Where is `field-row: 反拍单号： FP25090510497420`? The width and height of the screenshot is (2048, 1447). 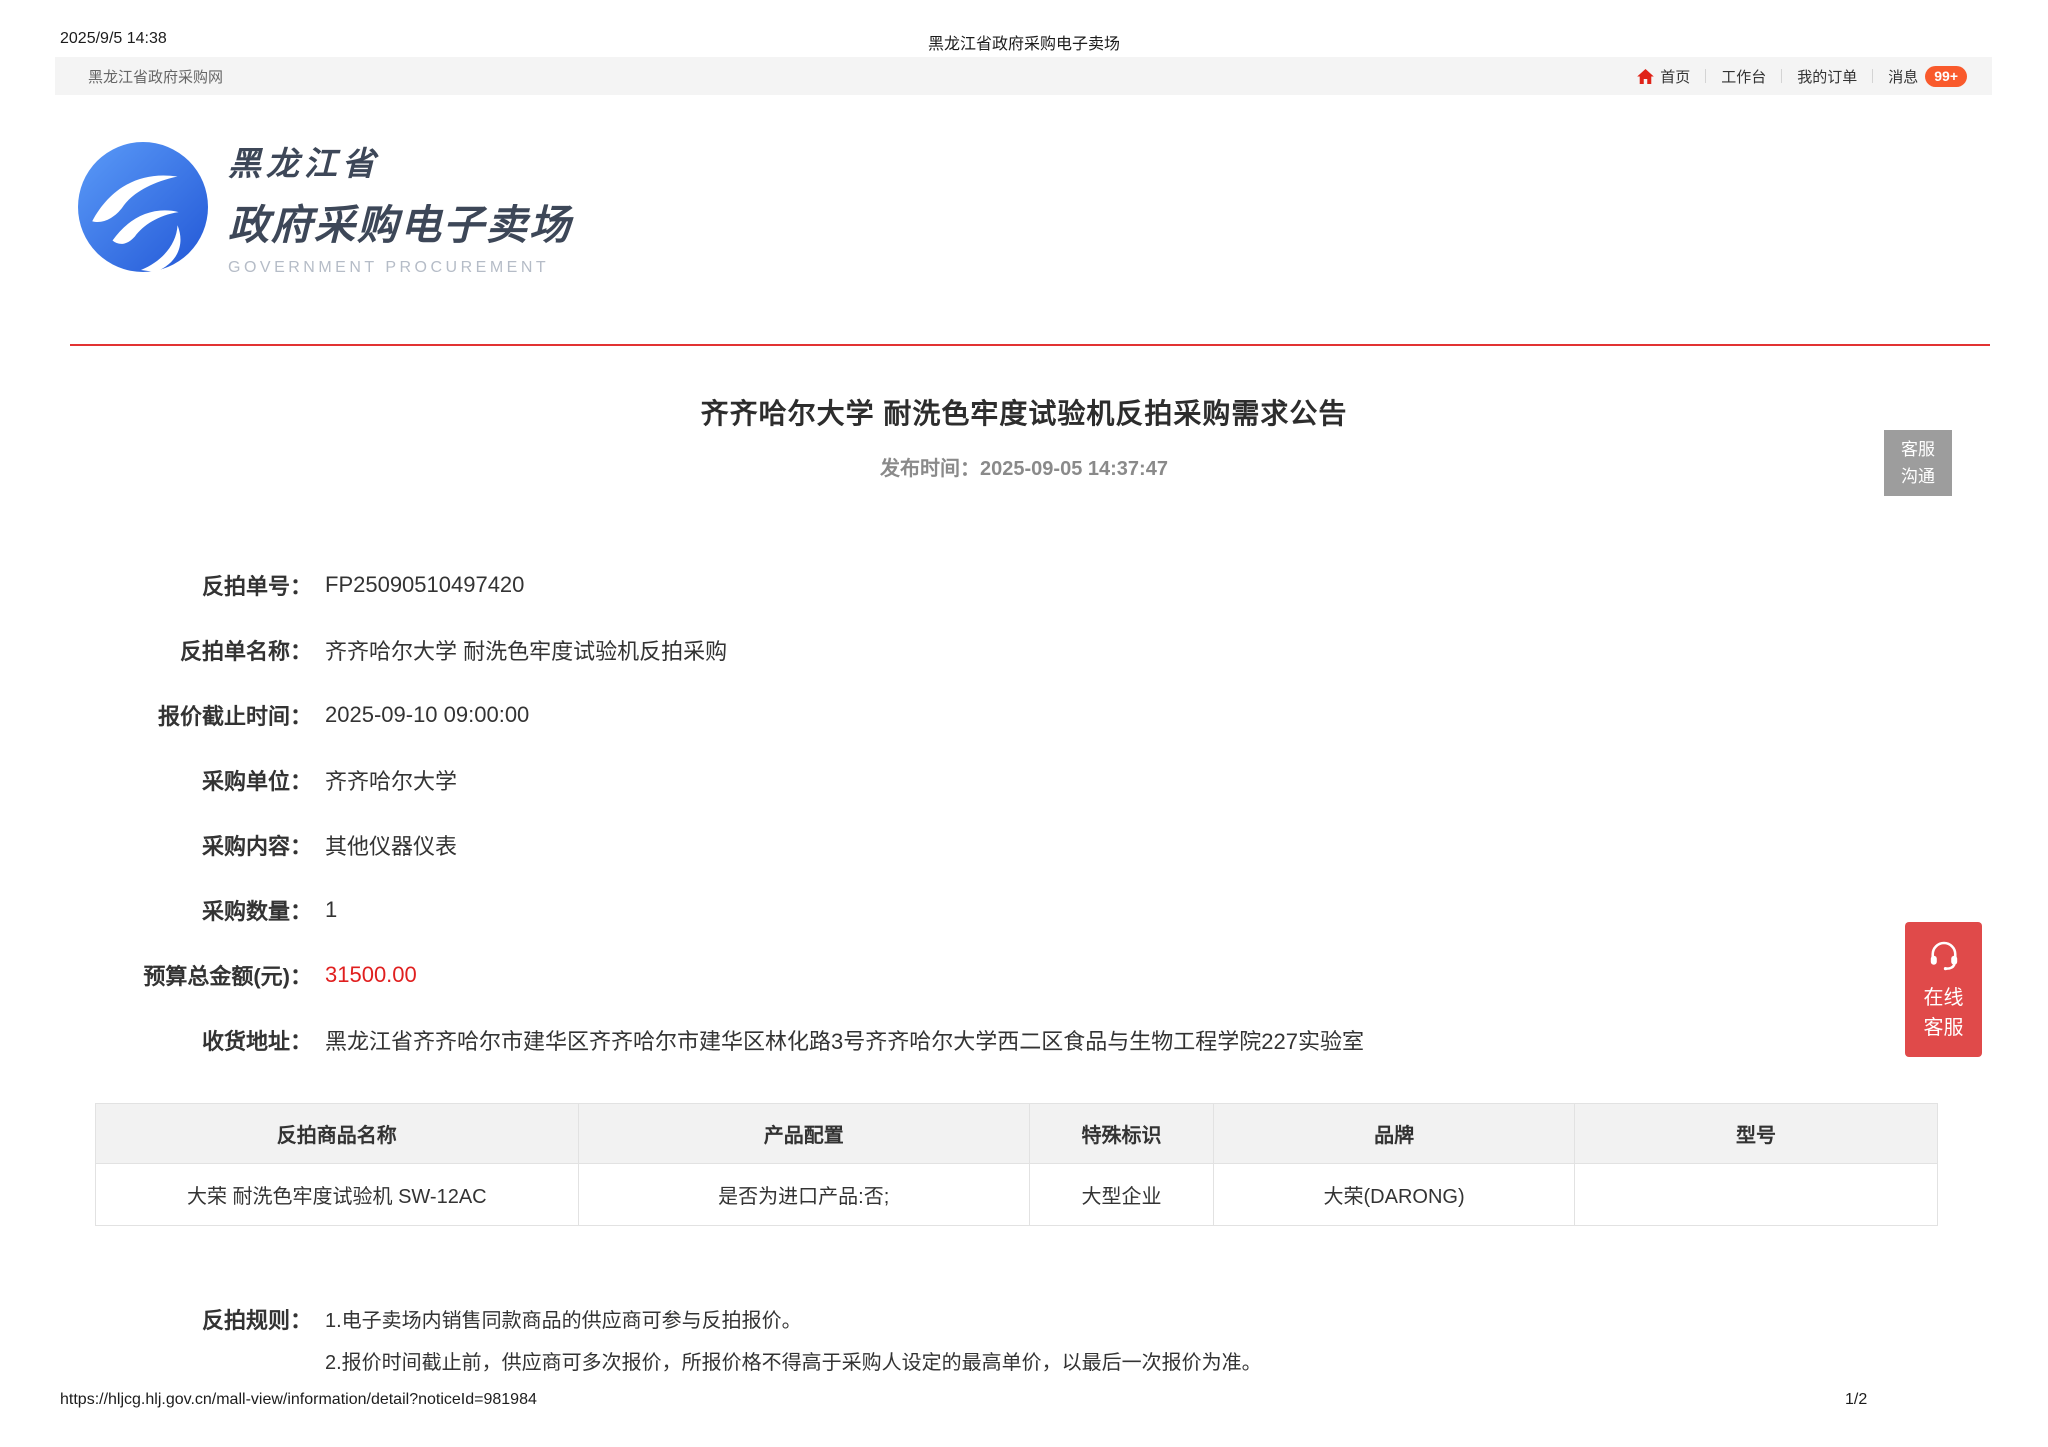 field-row: 反拍单号： FP25090510497420 is located at coordinates (1024, 584).